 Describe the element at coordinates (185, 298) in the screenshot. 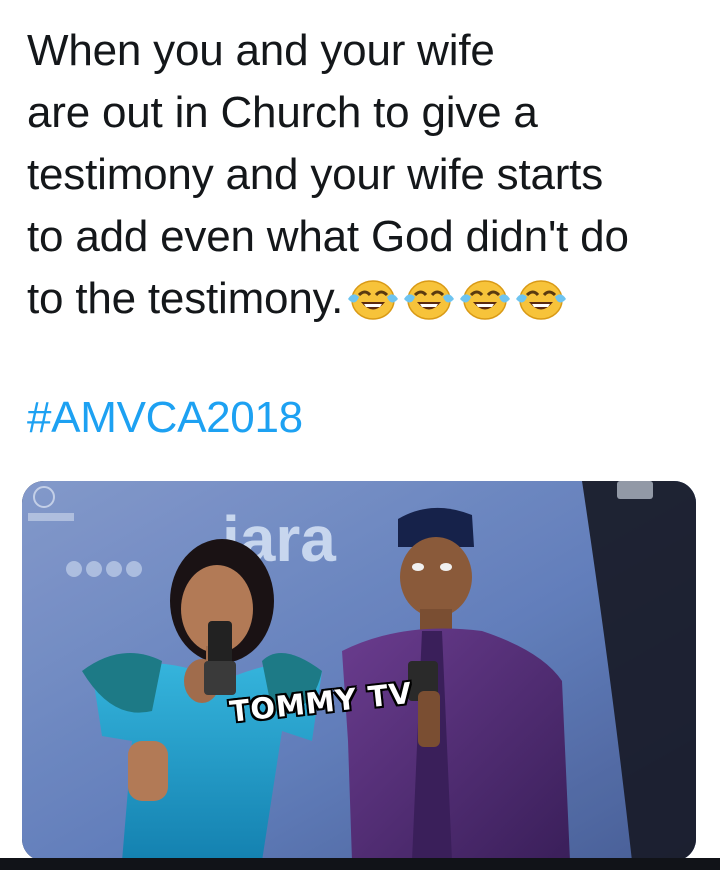

I see `tweet-line-5-text: to the testimony.` at that location.